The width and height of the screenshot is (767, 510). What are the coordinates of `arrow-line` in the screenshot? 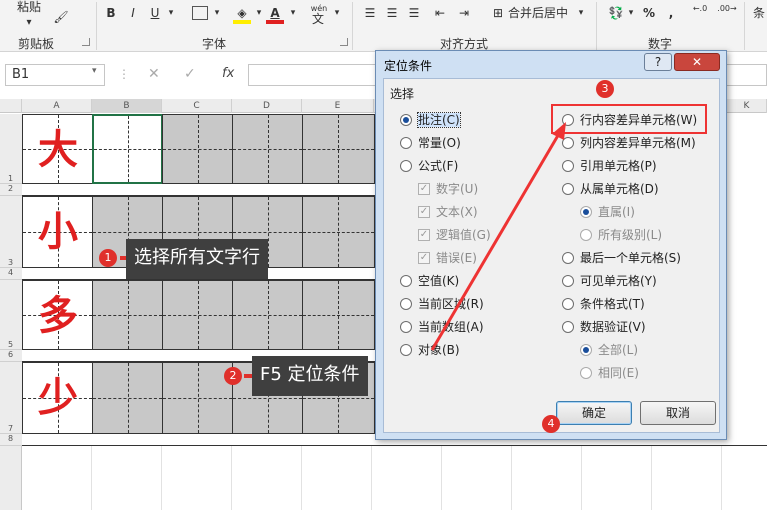 It's located at (496, 241).